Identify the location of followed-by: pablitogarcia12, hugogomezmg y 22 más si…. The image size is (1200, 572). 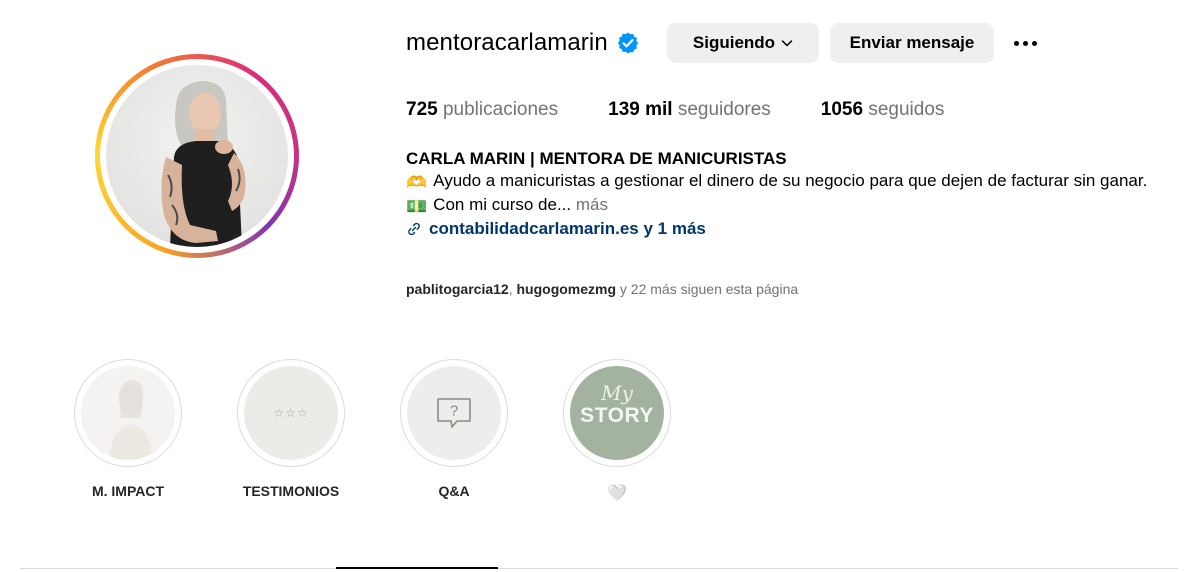
(602, 289).